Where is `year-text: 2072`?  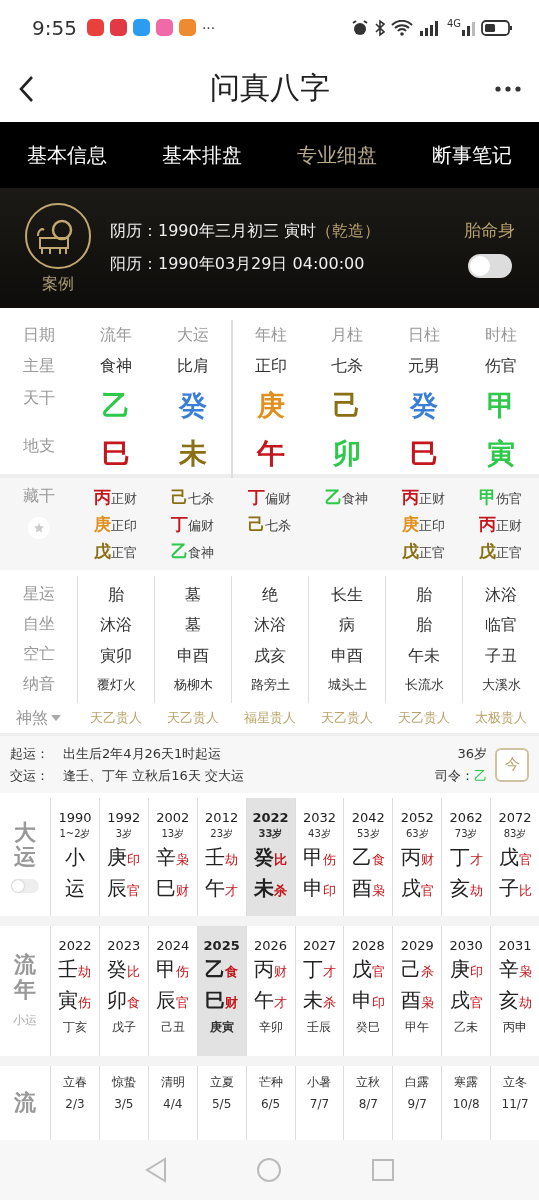
year-text: 2072 is located at coordinates (515, 817).